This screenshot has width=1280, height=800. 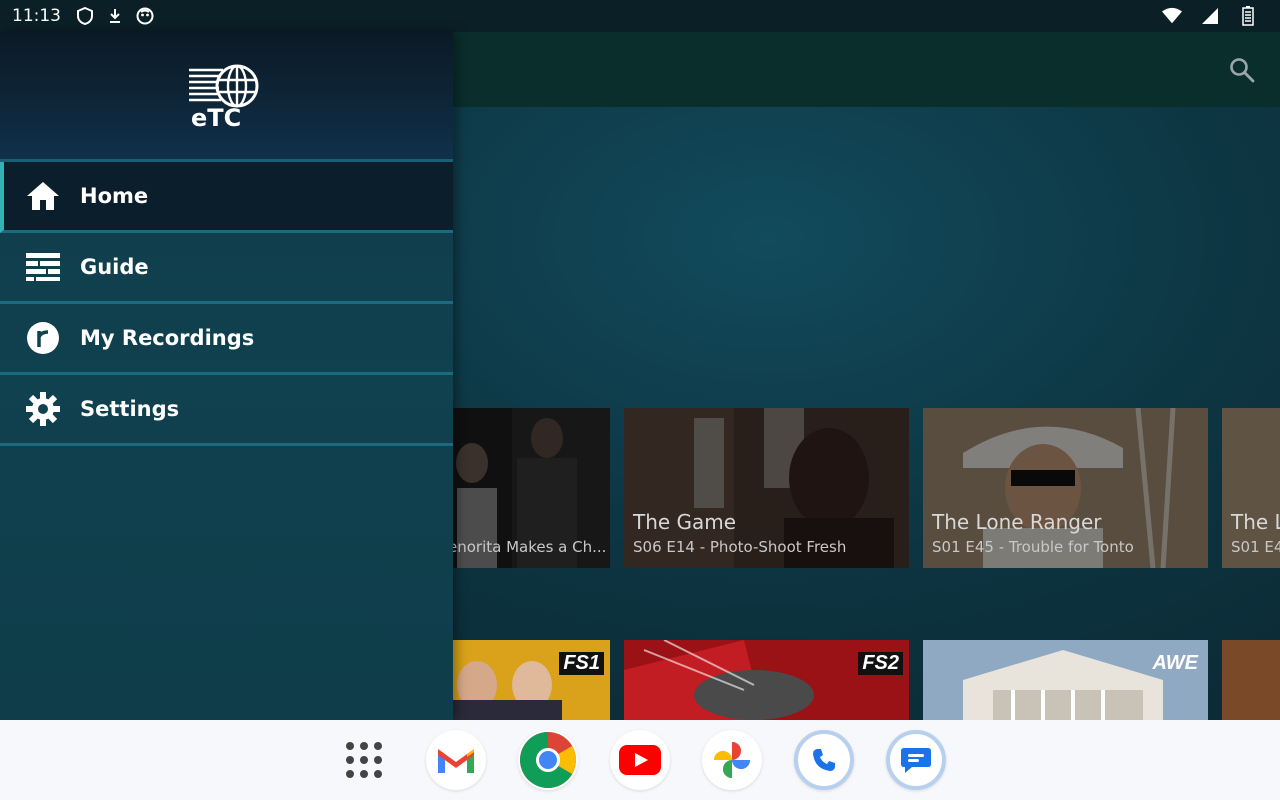 I want to click on menu-item-label: Settings, so click(x=130, y=409).